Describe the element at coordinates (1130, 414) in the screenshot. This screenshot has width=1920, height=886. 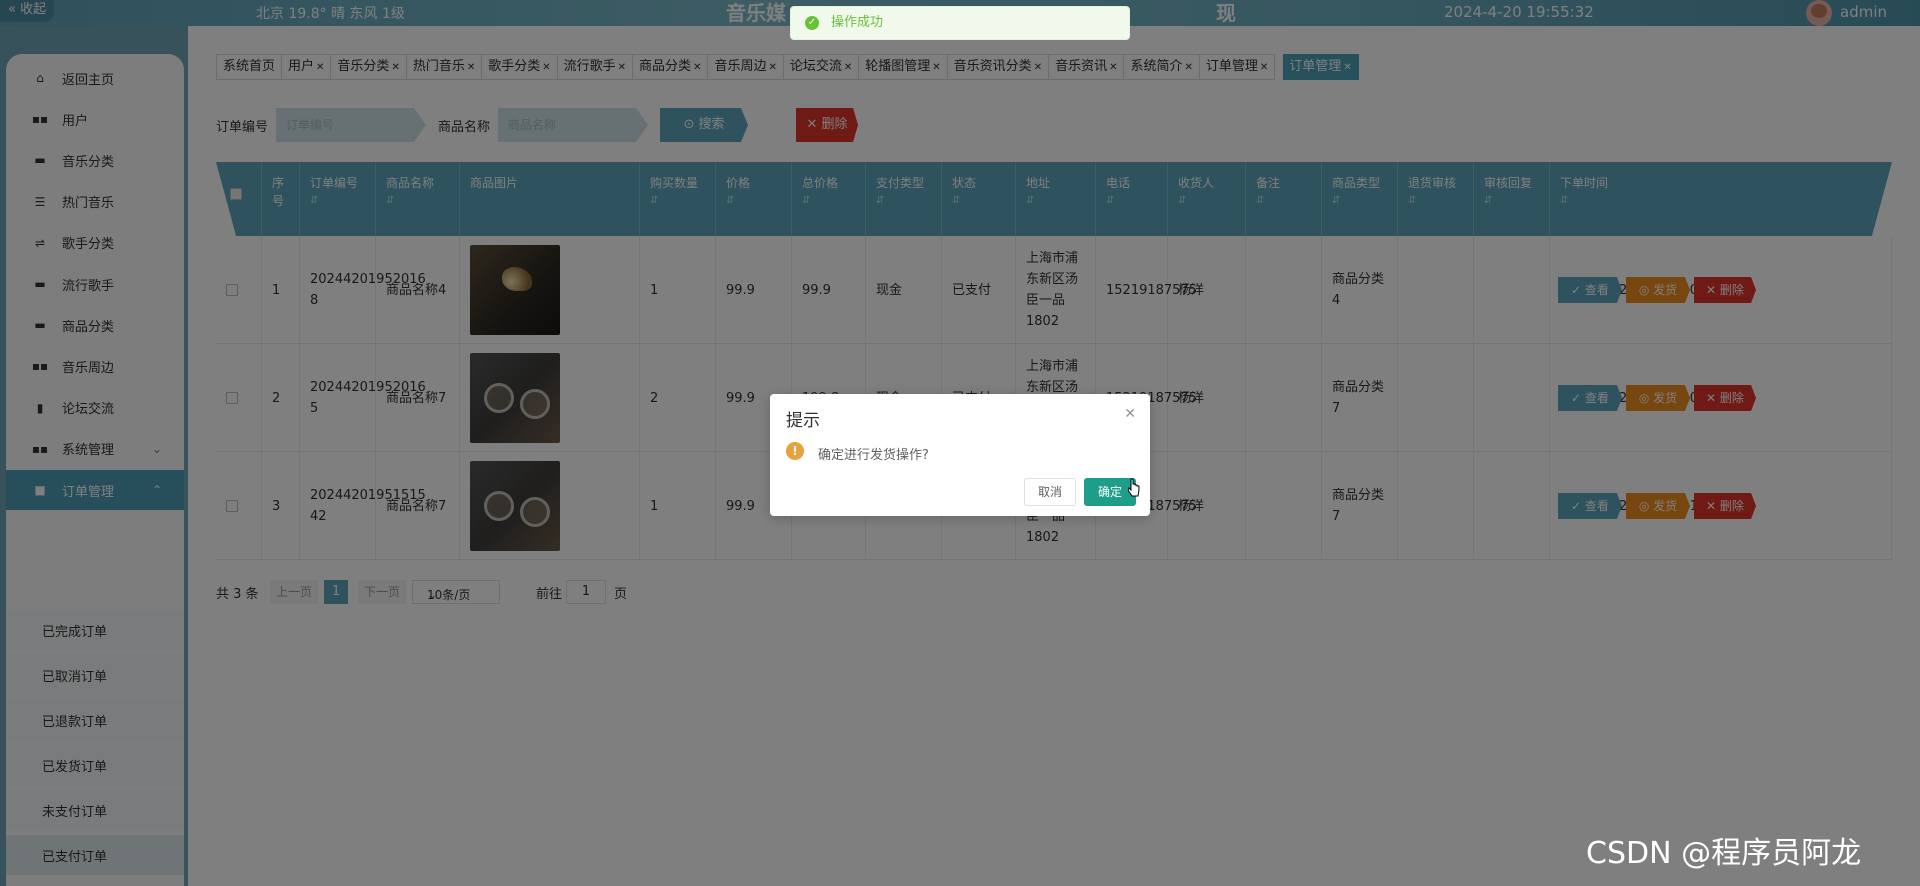
I see `close-icon: ✕` at that location.